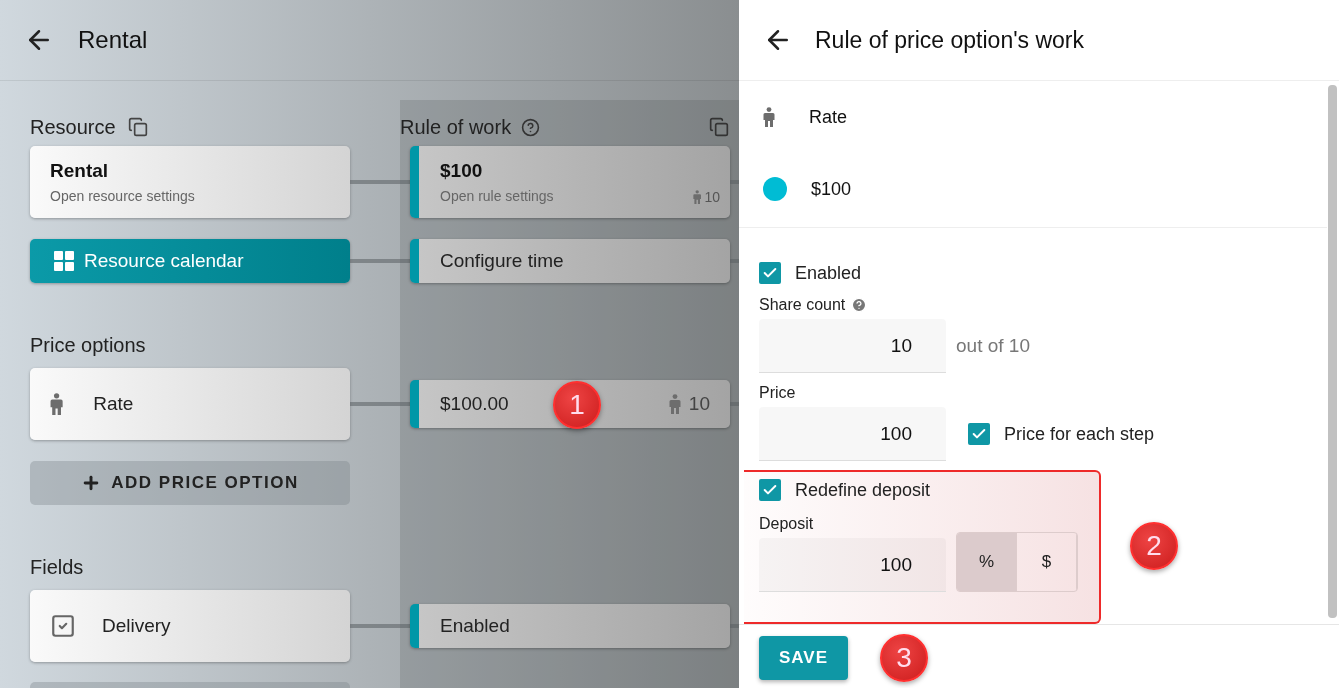  Describe the element at coordinates (122, 196) in the screenshot. I see `card-subtitle: Open resource settings` at that location.